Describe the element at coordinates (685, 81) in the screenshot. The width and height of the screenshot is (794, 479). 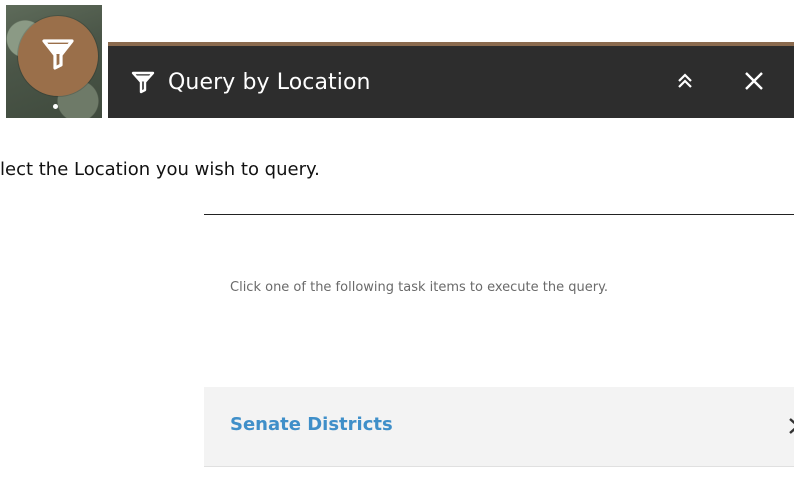
I see `double-chevron-up-icon` at that location.